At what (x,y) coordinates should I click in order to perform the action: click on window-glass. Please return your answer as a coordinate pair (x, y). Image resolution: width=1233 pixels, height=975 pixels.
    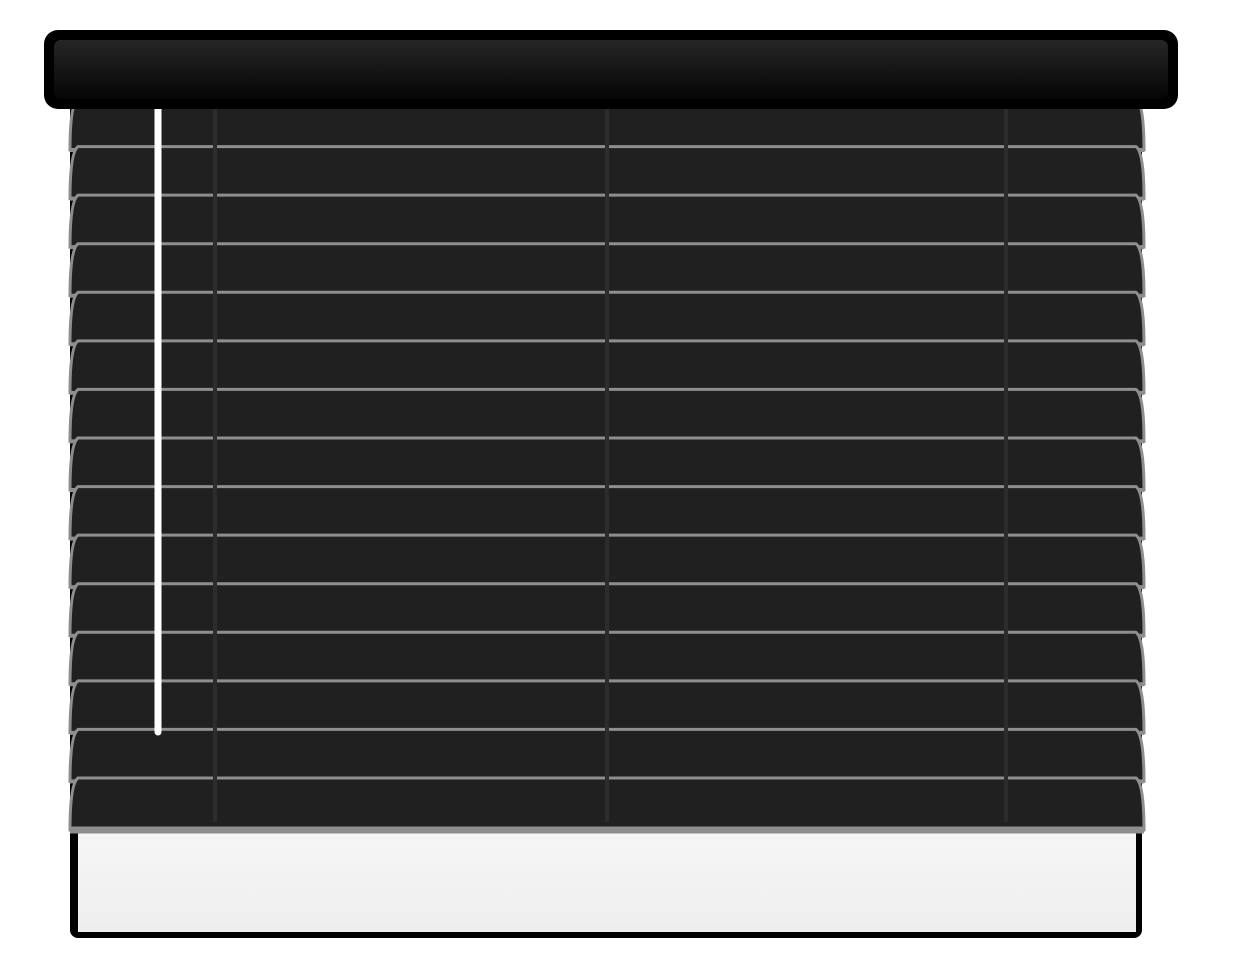
    Looking at the image, I should click on (607, 880).